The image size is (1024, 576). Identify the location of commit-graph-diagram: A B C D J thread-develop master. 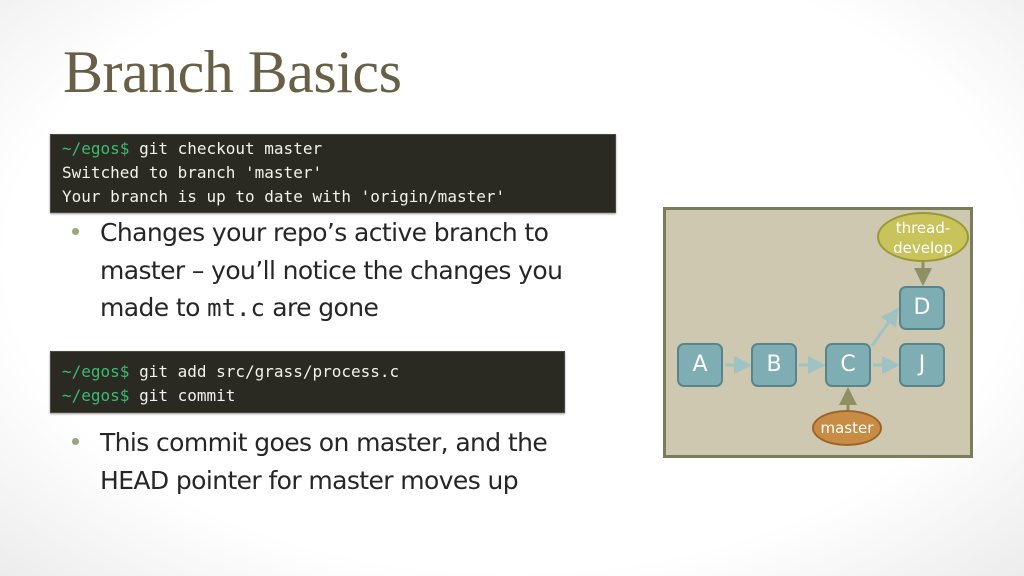
(818, 332).